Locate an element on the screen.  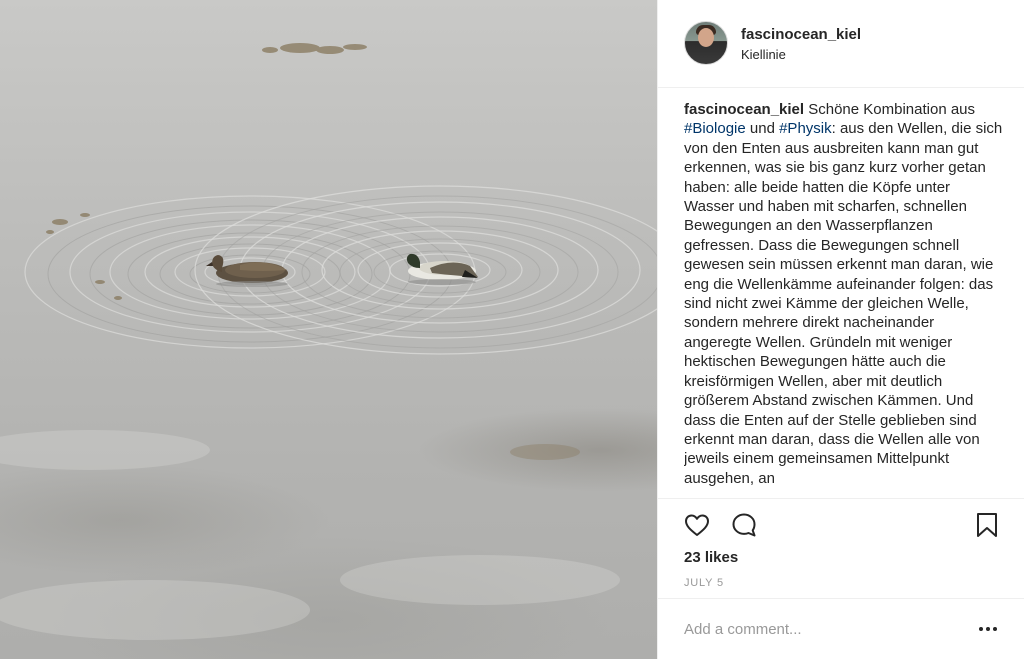
heart-icon is located at coordinates (697, 525).